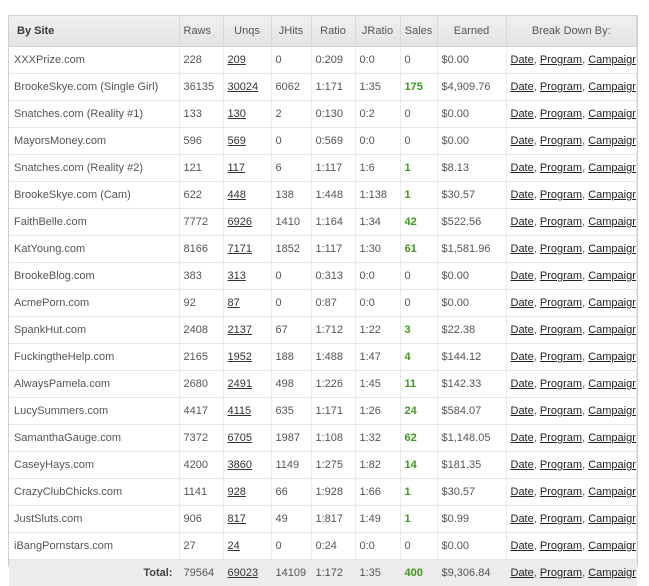 Image resolution: width=649 pixels, height=586 pixels. Describe the element at coordinates (247, 303) in the screenshot. I see `unqs-link: 87` at that location.